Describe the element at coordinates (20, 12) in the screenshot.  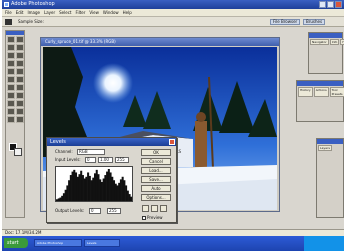
I see `menu-item-edit: Edit` at that location.